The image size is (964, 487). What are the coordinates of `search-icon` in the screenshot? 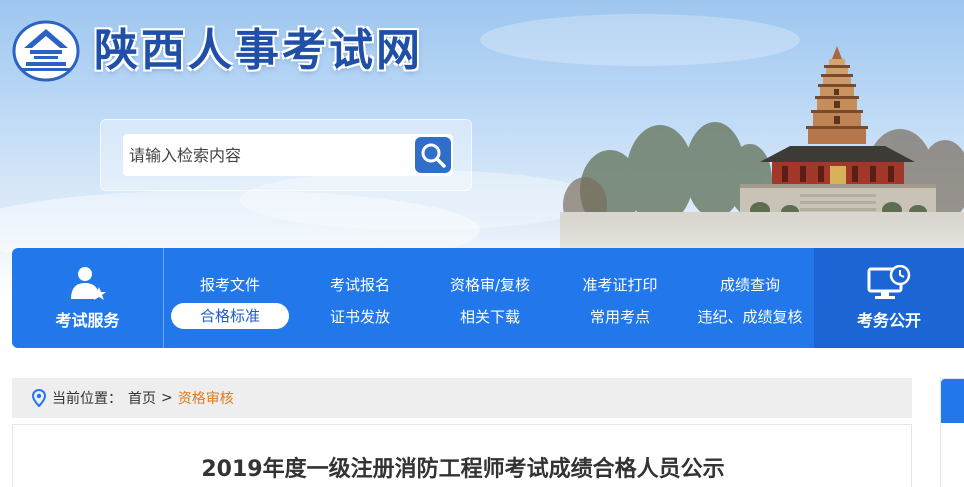 It's located at (433, 155).